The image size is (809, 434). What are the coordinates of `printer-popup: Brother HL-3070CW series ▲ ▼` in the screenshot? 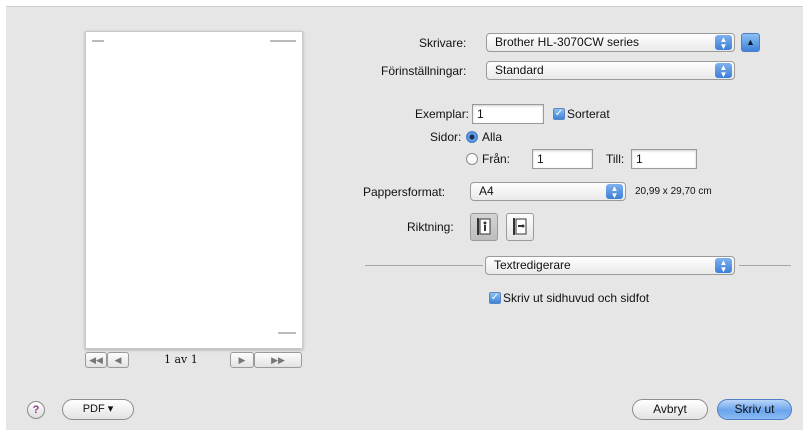 It's located at (610, 42).